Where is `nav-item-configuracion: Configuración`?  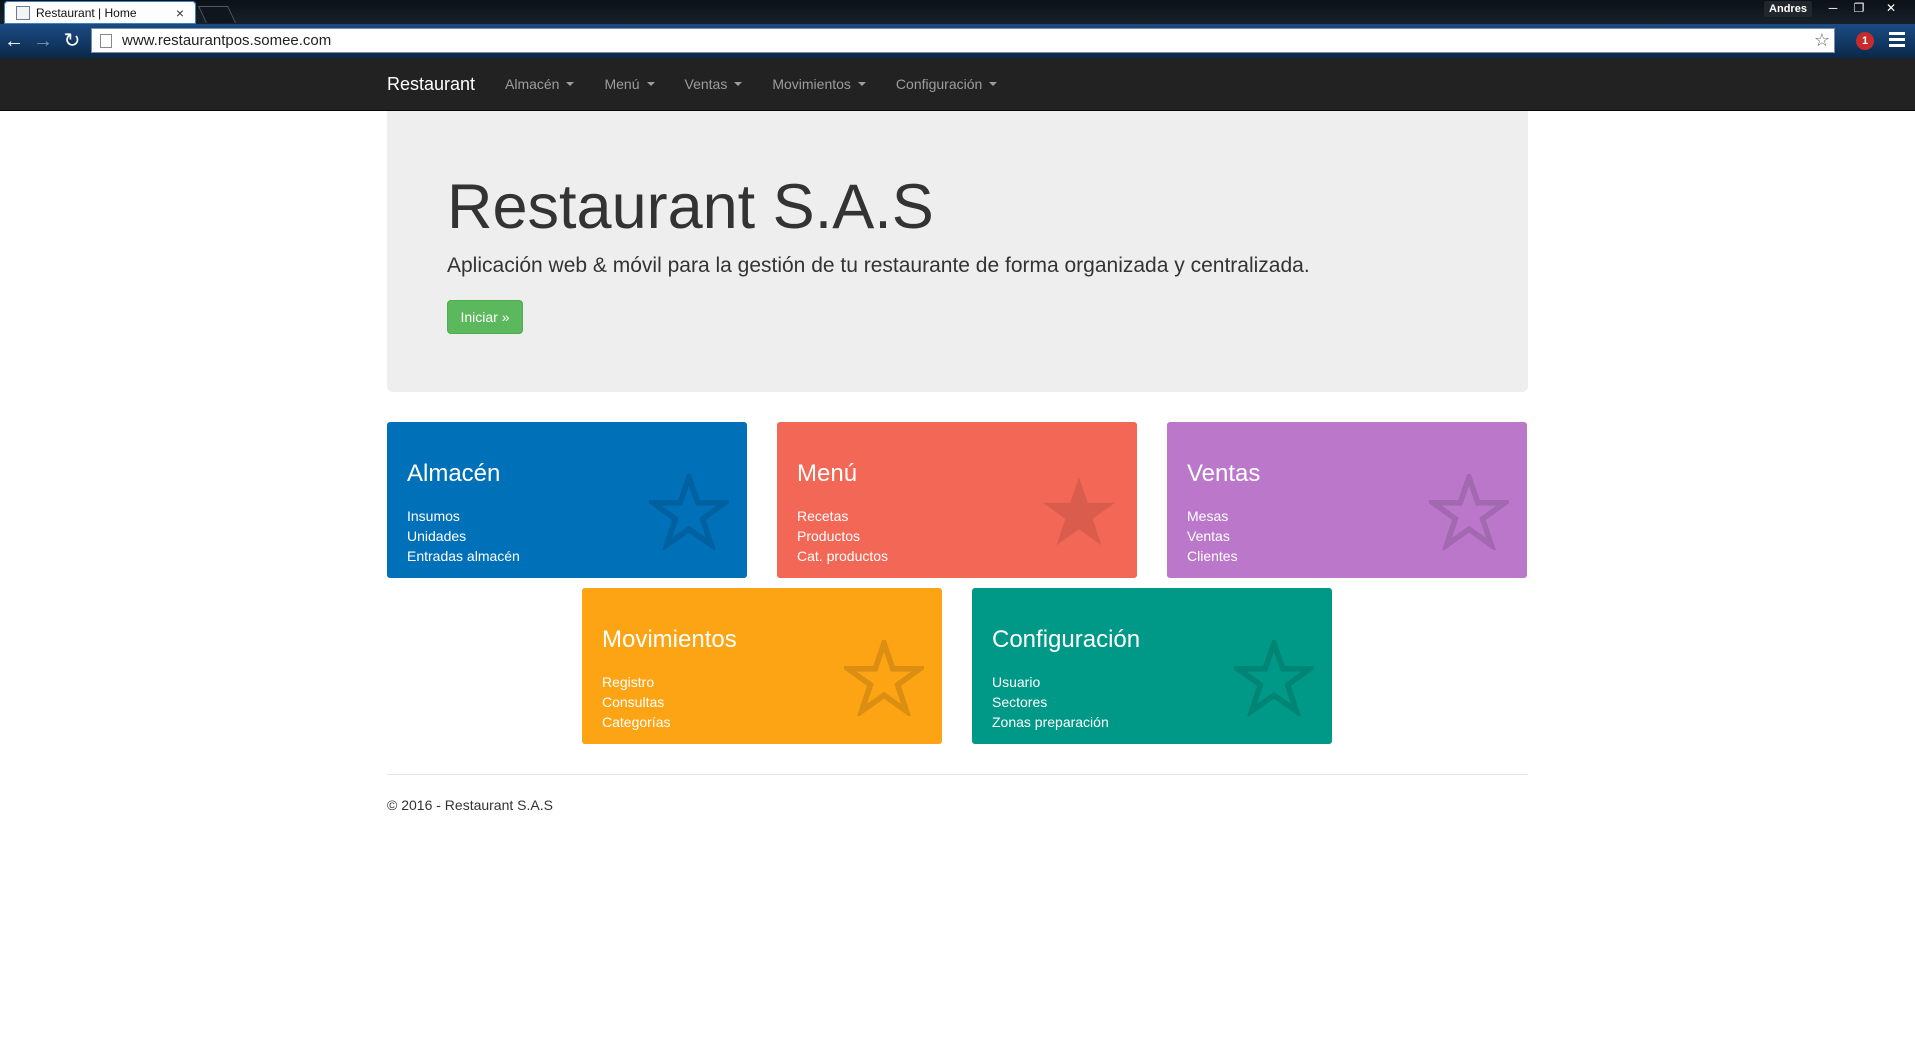
nav-item-configuracion: Configuración is located at coordinates (946, 84).